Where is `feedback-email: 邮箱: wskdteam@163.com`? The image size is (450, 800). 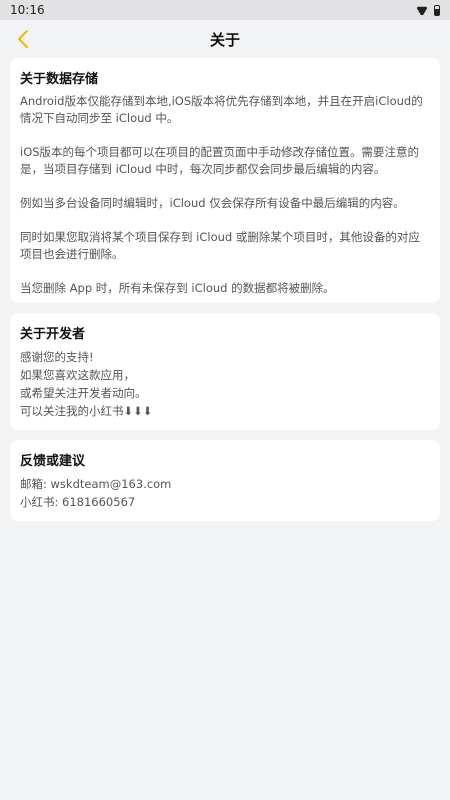 feedback-email: 邮箱: wskdteam@163.com is located at coordinates (225, 484).